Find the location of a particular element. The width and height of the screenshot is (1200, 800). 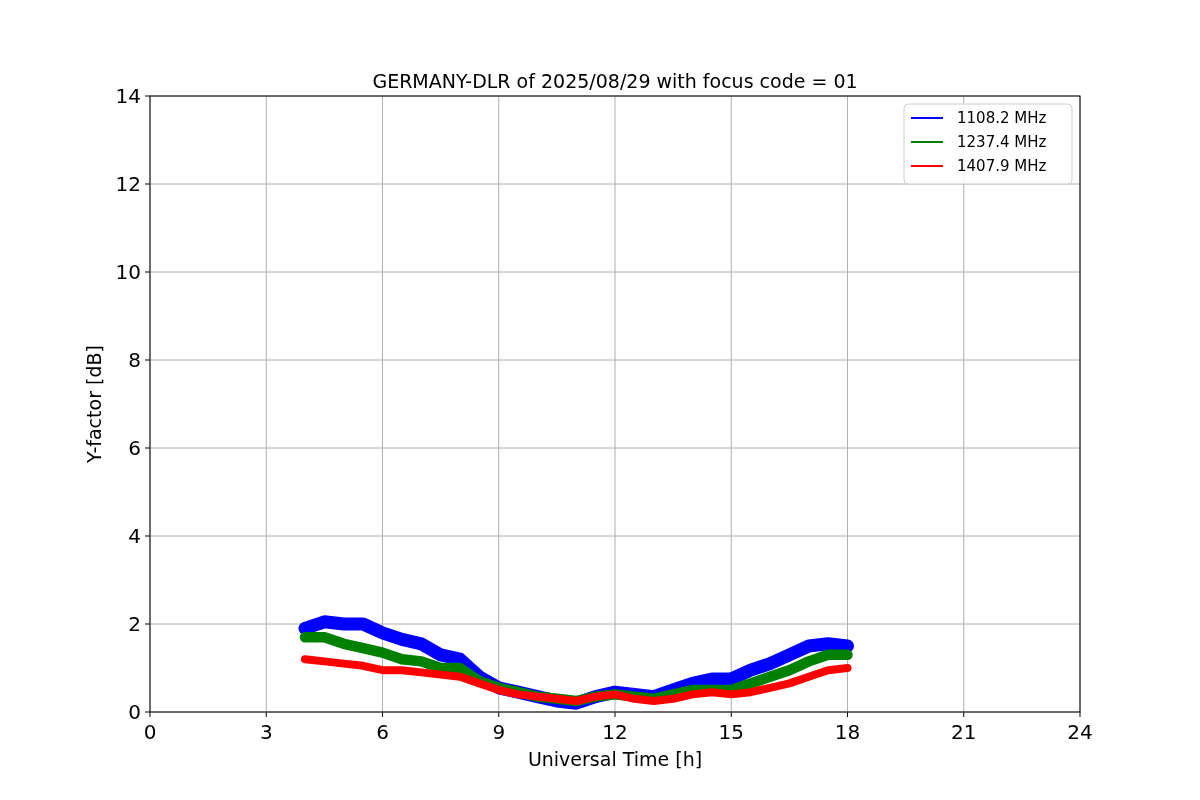

x-tick-label: 18 is located at coordinates (847, 732).